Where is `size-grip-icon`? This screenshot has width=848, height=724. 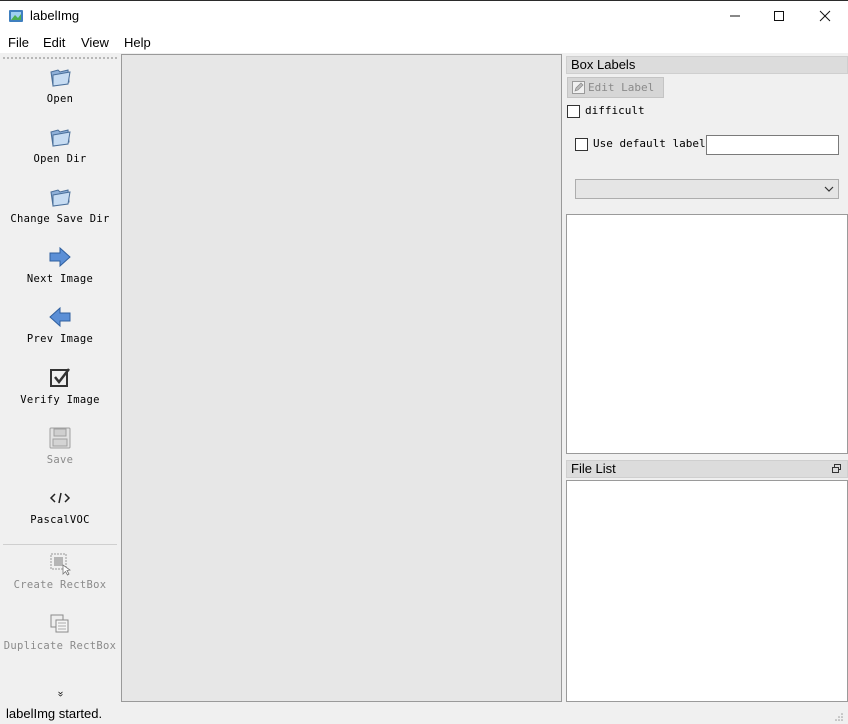
size-grip-icon is located at coordinates (839, 717).